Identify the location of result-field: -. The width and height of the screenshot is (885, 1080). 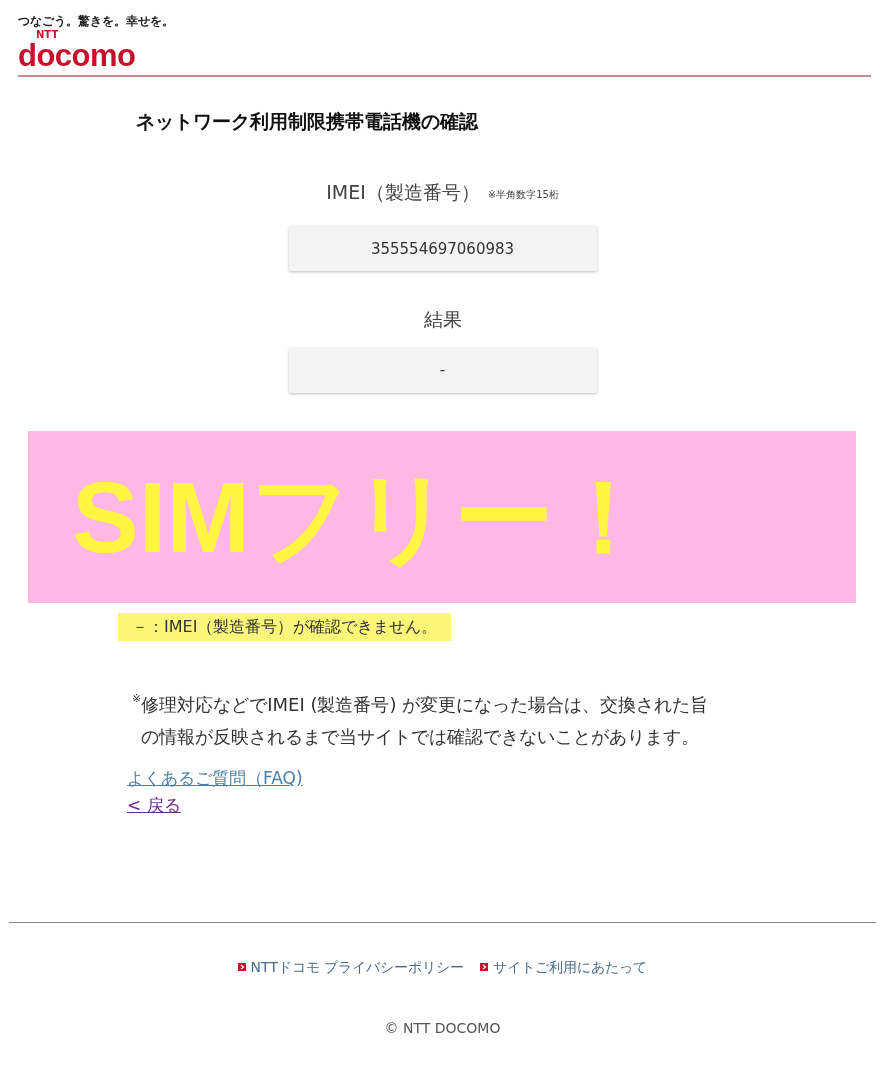
(442, 370).